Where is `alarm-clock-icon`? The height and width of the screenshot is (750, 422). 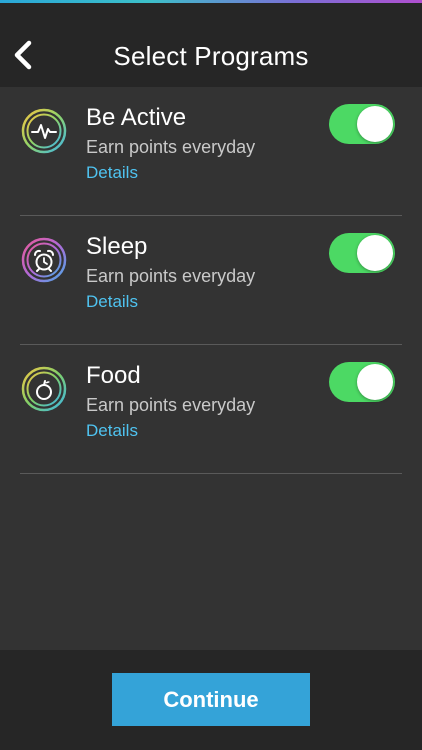 alarm-clock-icon is located at coordinates (44, 260).